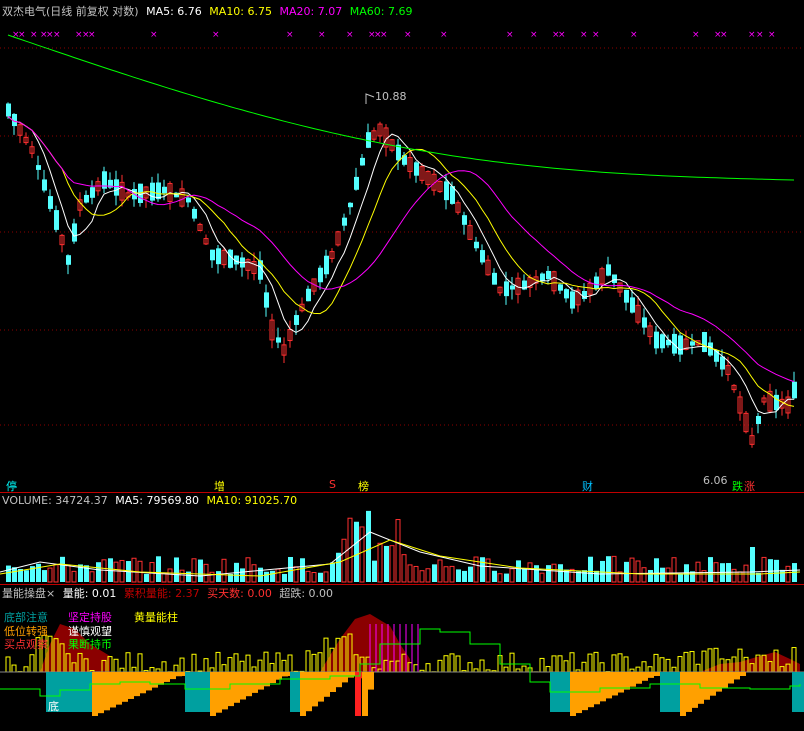 Image resolution: width=804 pixels, height=731 pixels. Describe the element at coordinates (587, 485) in the screenshot. I see `tag-finance: 财` at that location.